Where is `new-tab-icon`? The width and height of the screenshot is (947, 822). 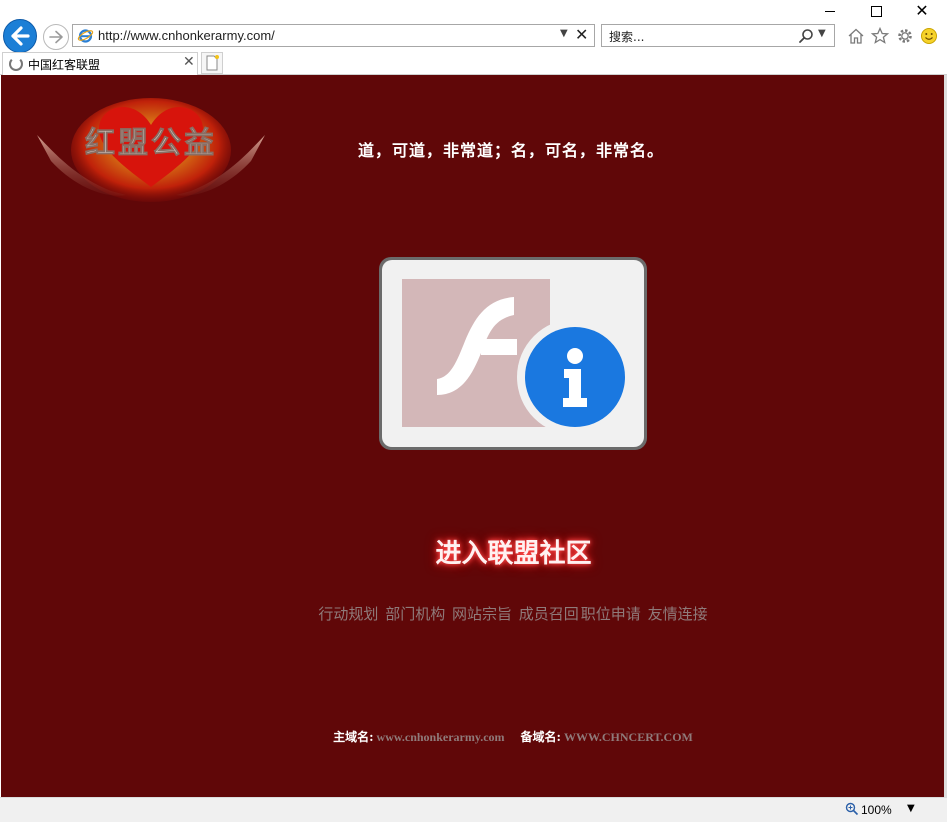
new-tab-icon is located at coordinates (212, 63).